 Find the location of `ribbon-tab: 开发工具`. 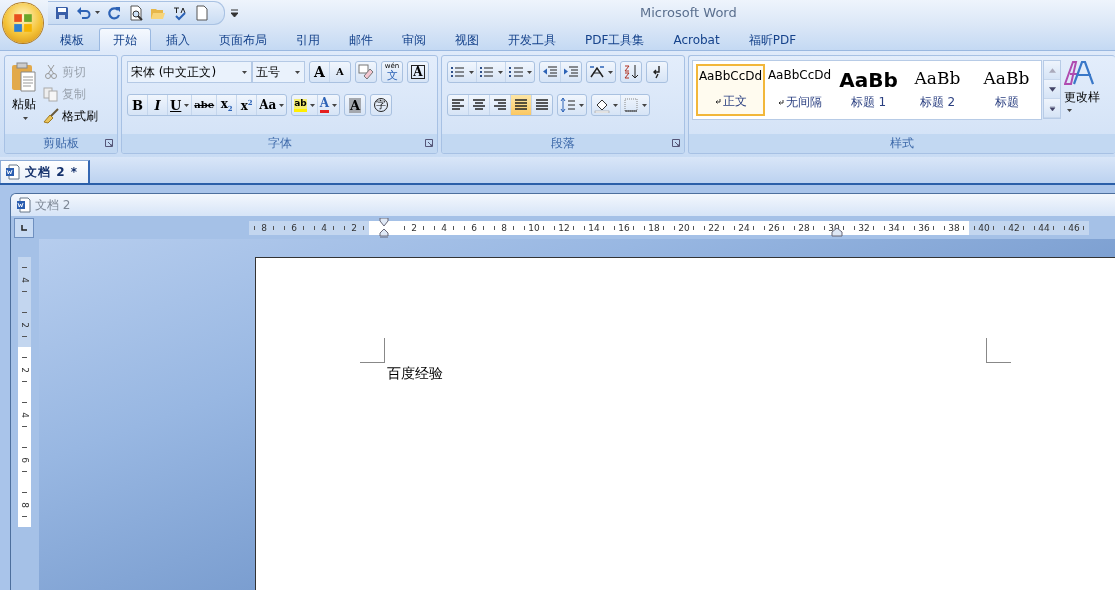

ribbon-tab: 开发工具 is located at coordinates (532, 39).